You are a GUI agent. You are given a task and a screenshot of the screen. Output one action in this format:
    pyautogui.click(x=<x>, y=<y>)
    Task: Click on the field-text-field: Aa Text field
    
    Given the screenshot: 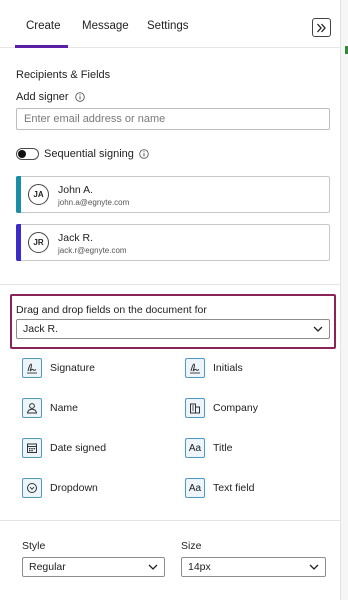 What is the action you would take?
    pyautogui.click(x=219, y=488)
    